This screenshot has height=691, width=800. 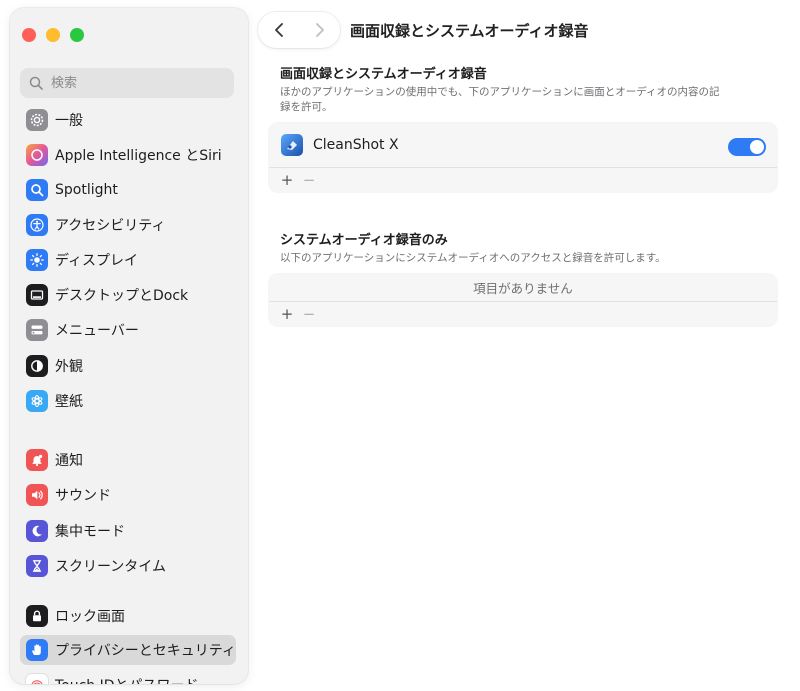 What do you see at coordinates (83, 496) in the screenshot?
I see `sidebar-item-label: サウンド` at bounding box center [83, 496].